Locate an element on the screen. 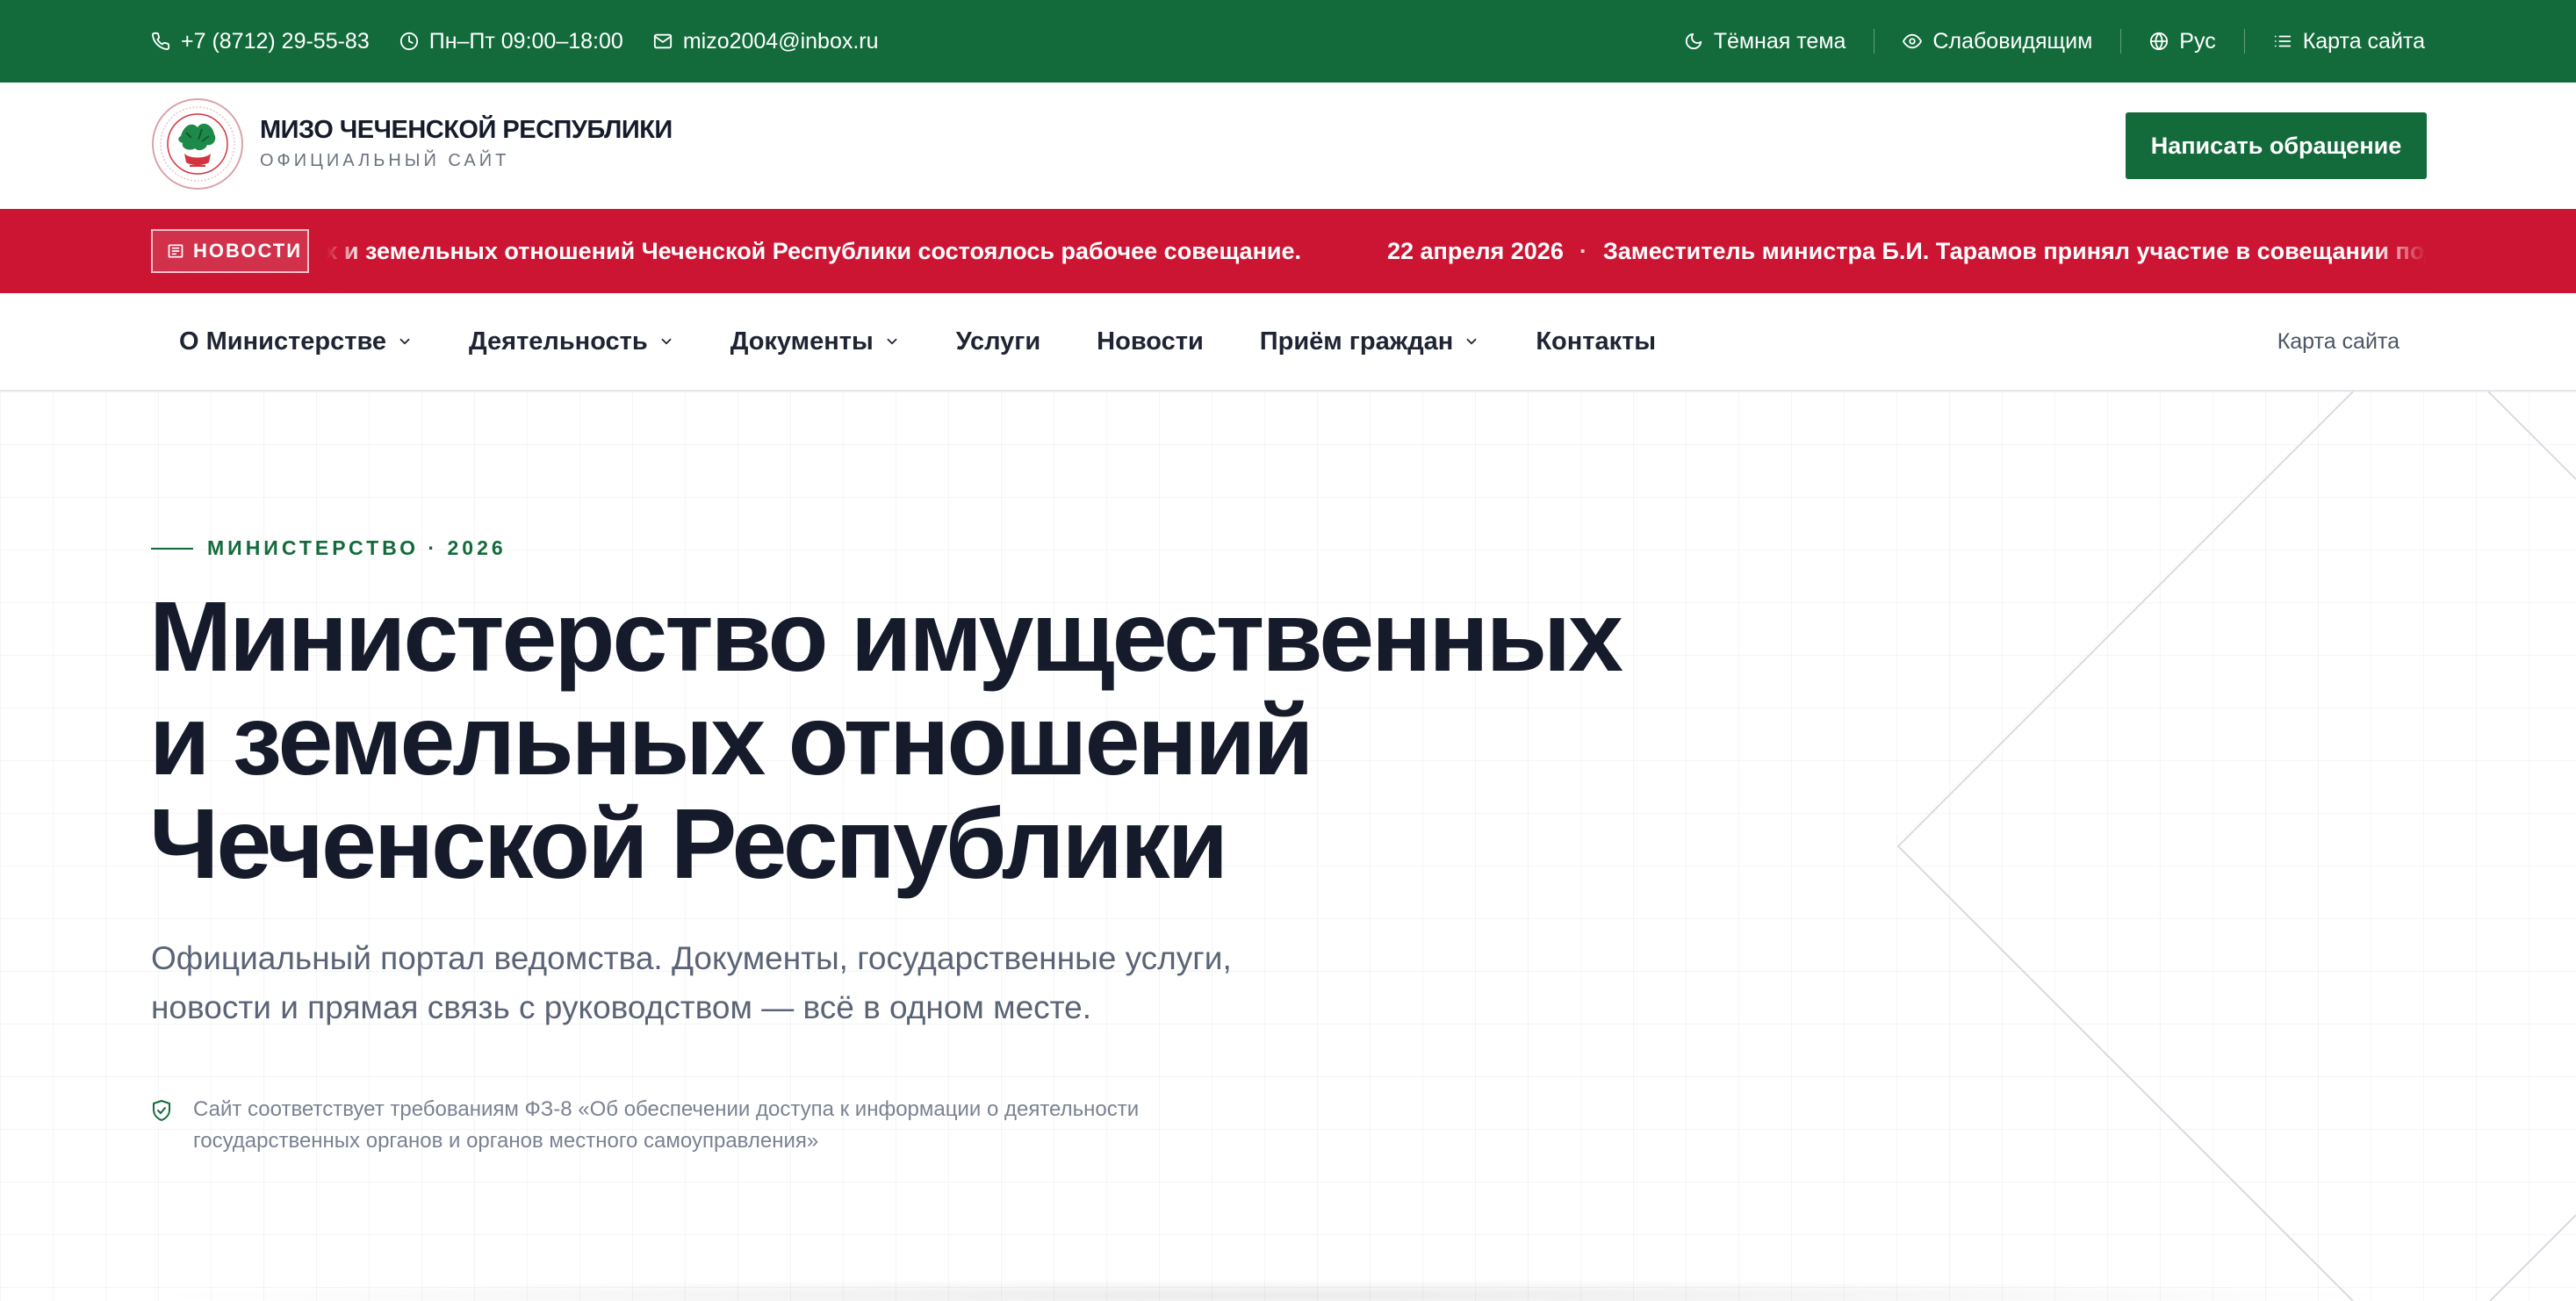 This screenshot has width=2576, height=1301. nav-sitemap-link: Карта сайта is located at coordinates (2338, 341).